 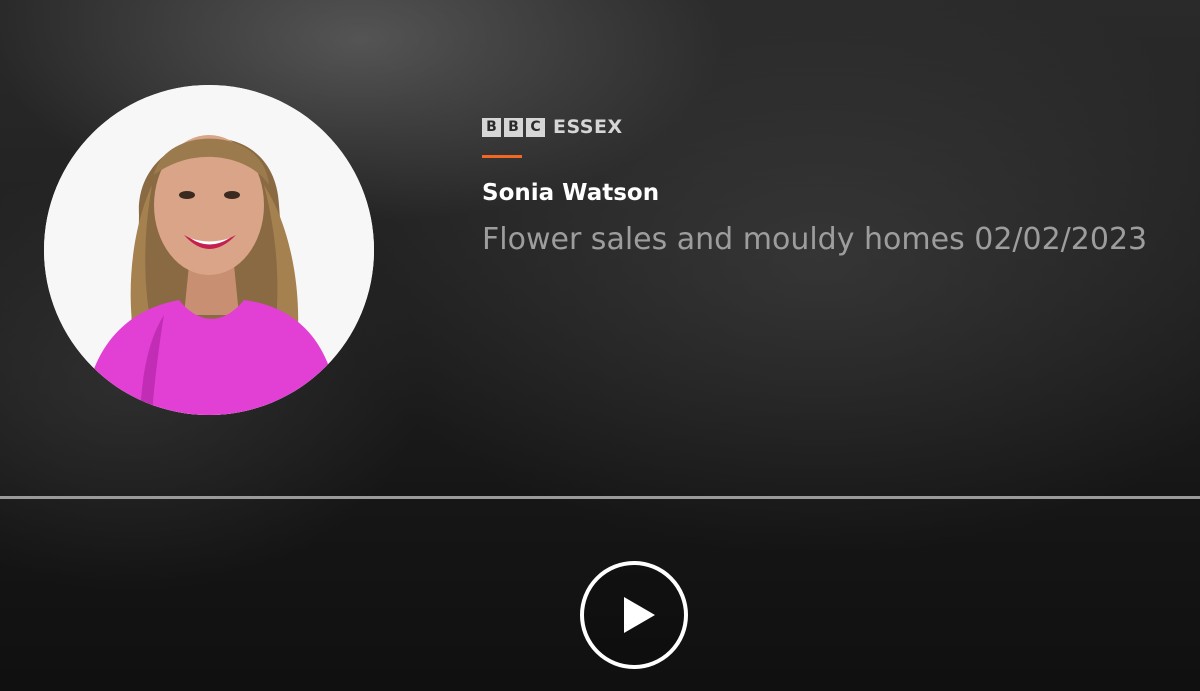 I want to click on presenter-avatar, so click(x=209, y=250).